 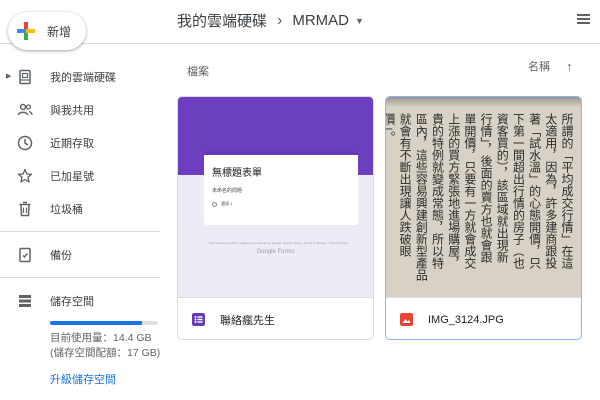 I want to click on sort-control: 名稱 ↑, so click(x=550, y=66).